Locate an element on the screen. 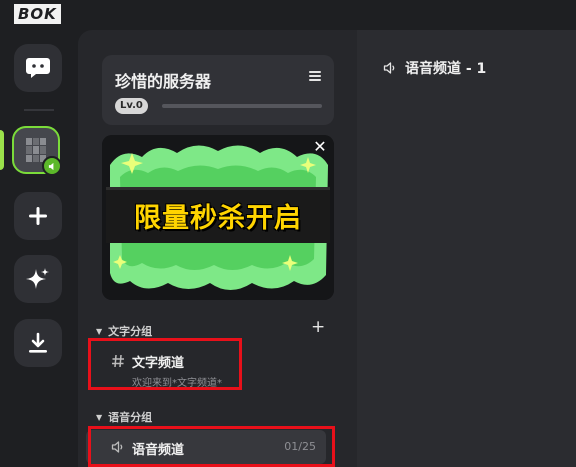 The width and height of the screenshot is (576, 467). sparkle-icon is located at coordinates (37, 278).